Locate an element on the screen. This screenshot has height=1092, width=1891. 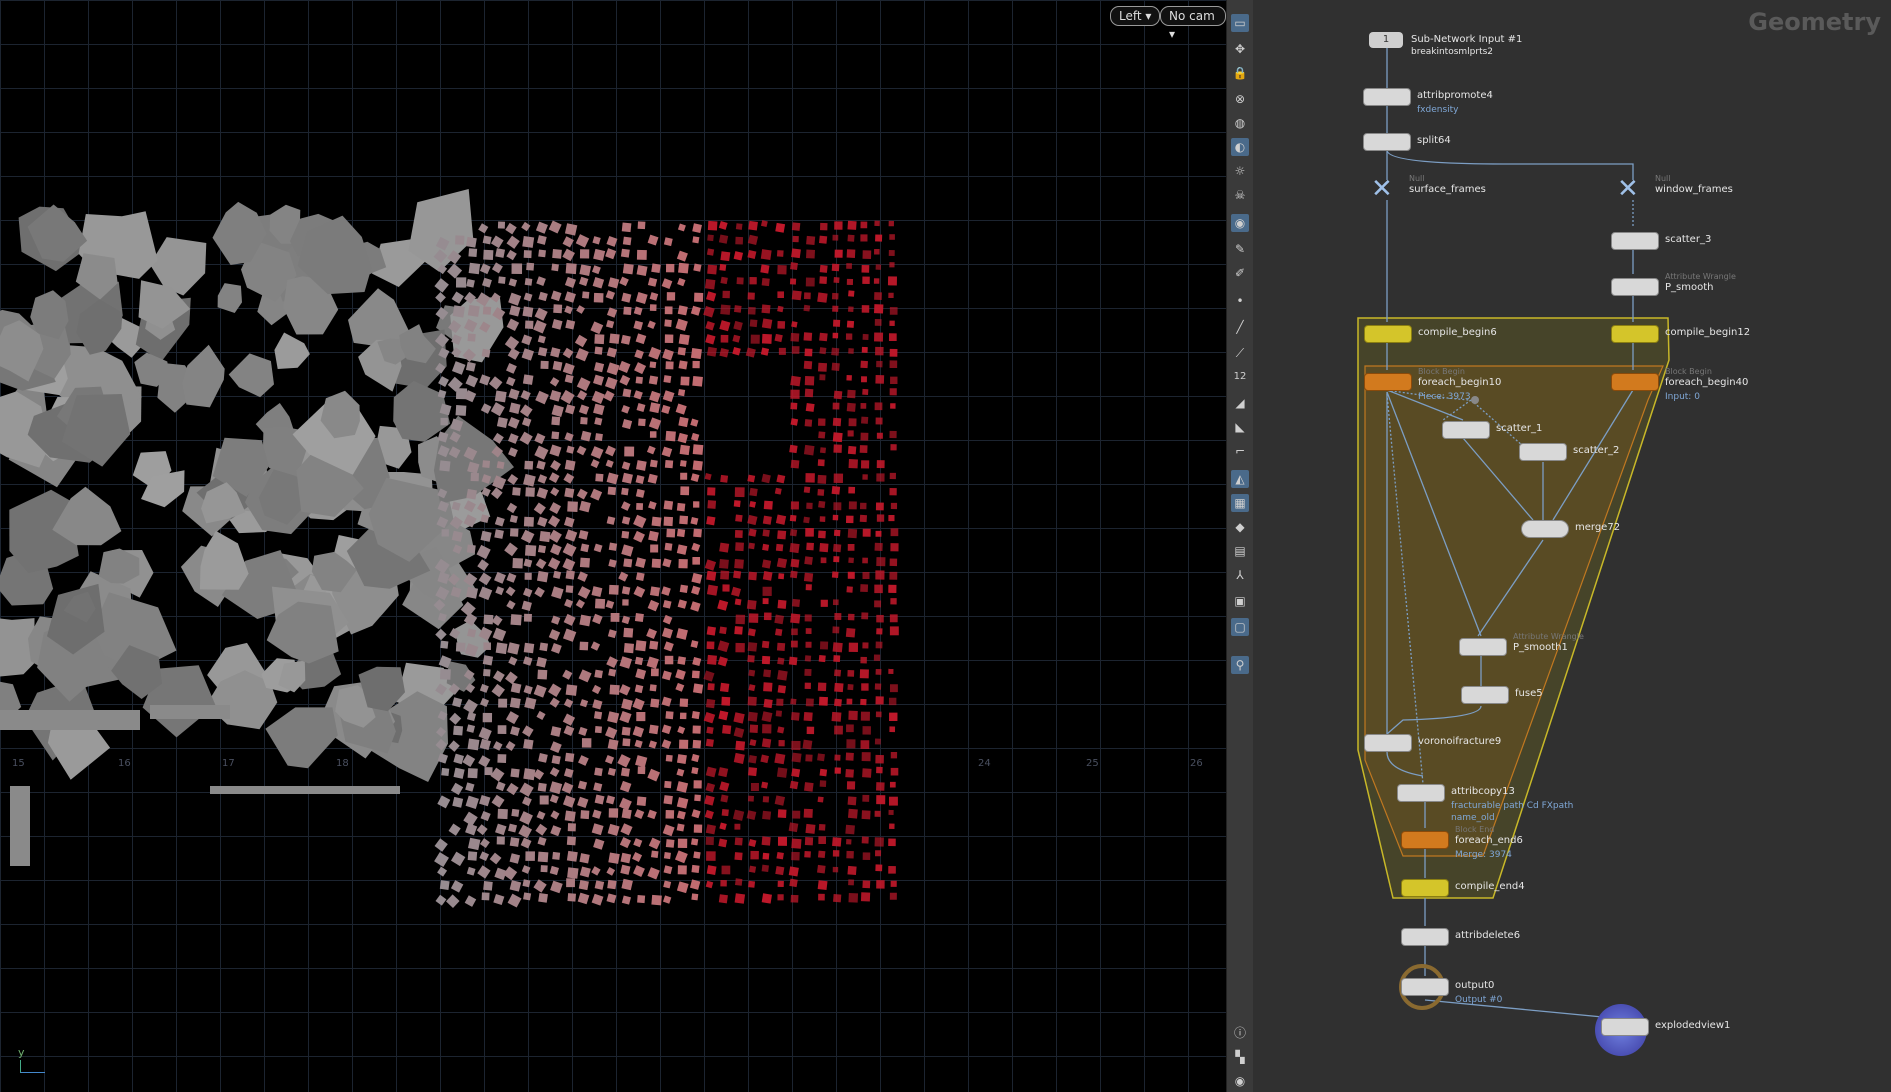
cube-icon: ◆ is located at coordinates (1240, 527).